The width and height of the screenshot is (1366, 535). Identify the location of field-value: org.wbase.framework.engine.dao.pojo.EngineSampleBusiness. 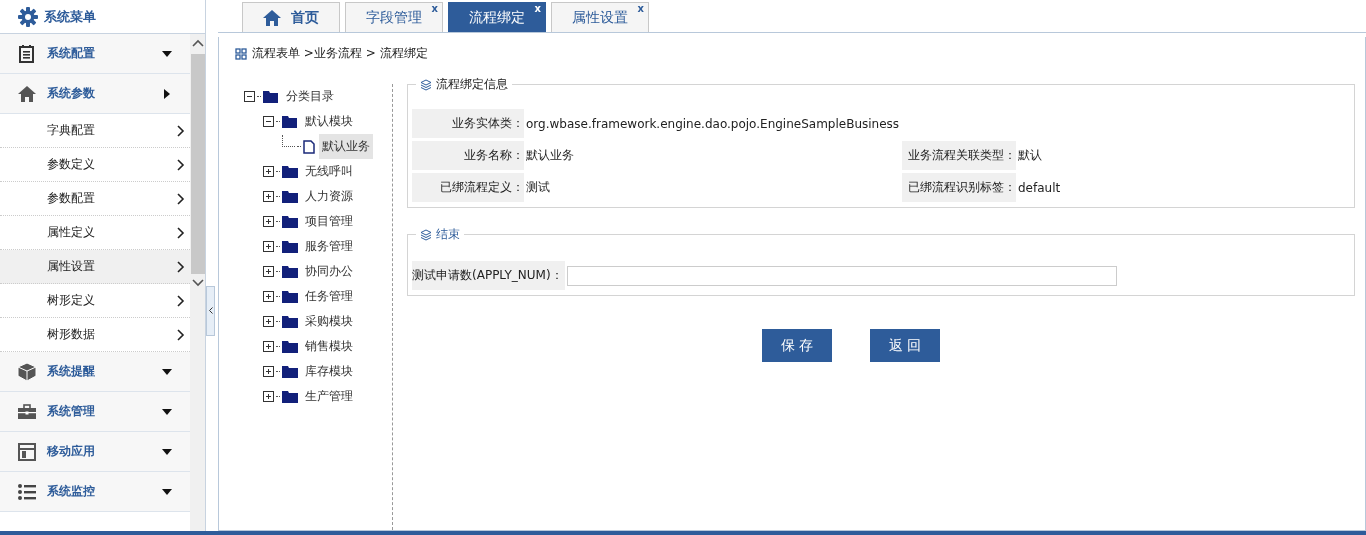
(713, 124).